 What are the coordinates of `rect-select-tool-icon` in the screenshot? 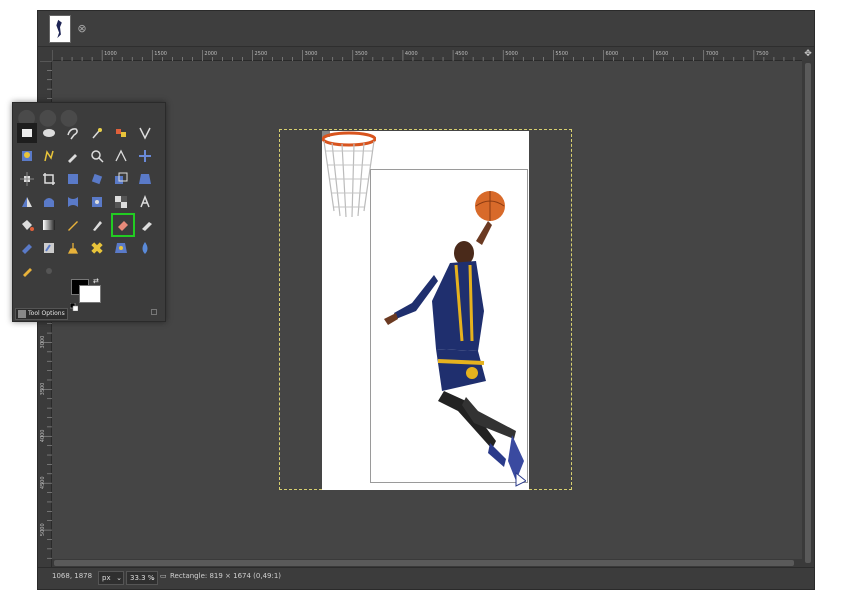 It's located at (27, 133).